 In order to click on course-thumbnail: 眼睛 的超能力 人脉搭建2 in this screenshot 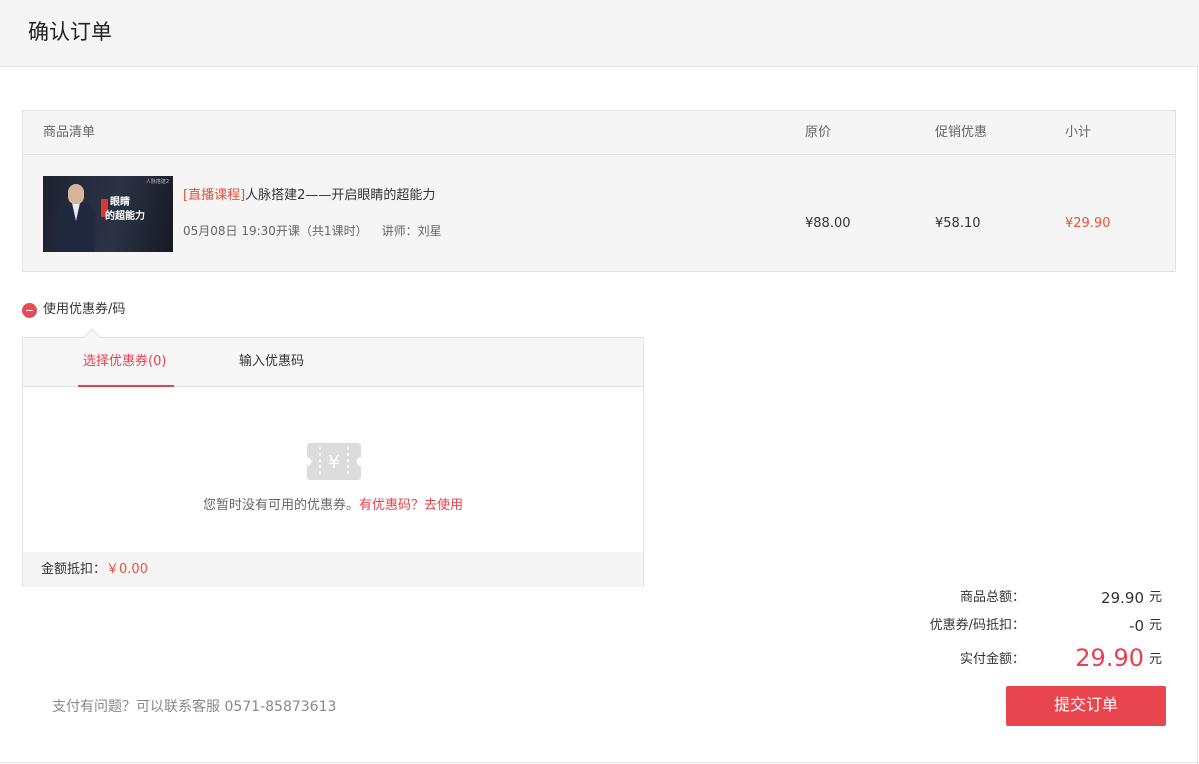, I will do `click(108, 214)`.